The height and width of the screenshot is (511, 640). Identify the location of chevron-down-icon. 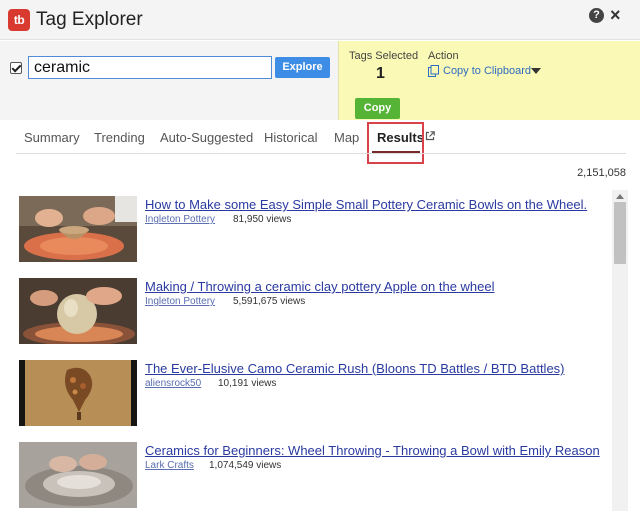
(536, 71).